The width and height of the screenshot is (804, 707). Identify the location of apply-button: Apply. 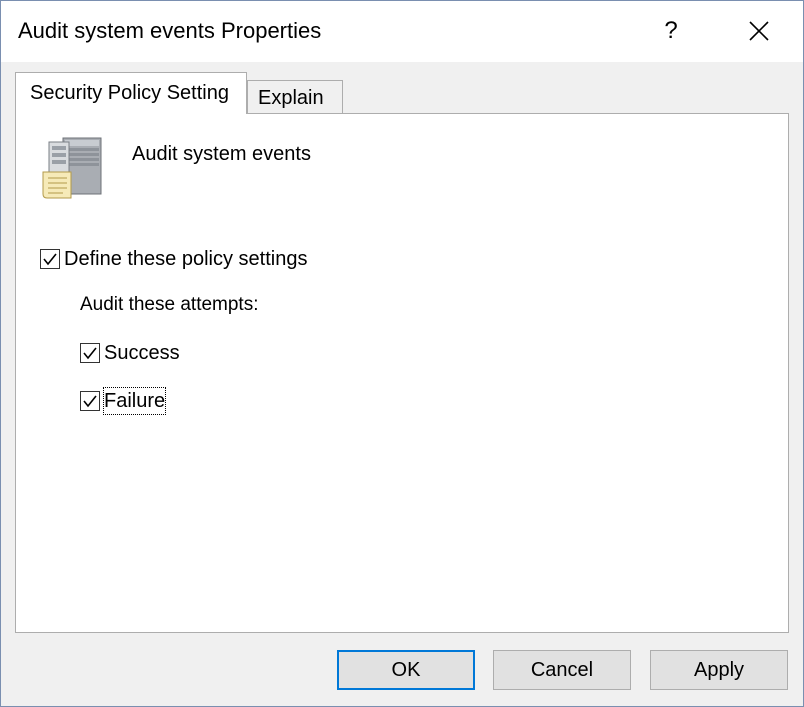
(719, 670).